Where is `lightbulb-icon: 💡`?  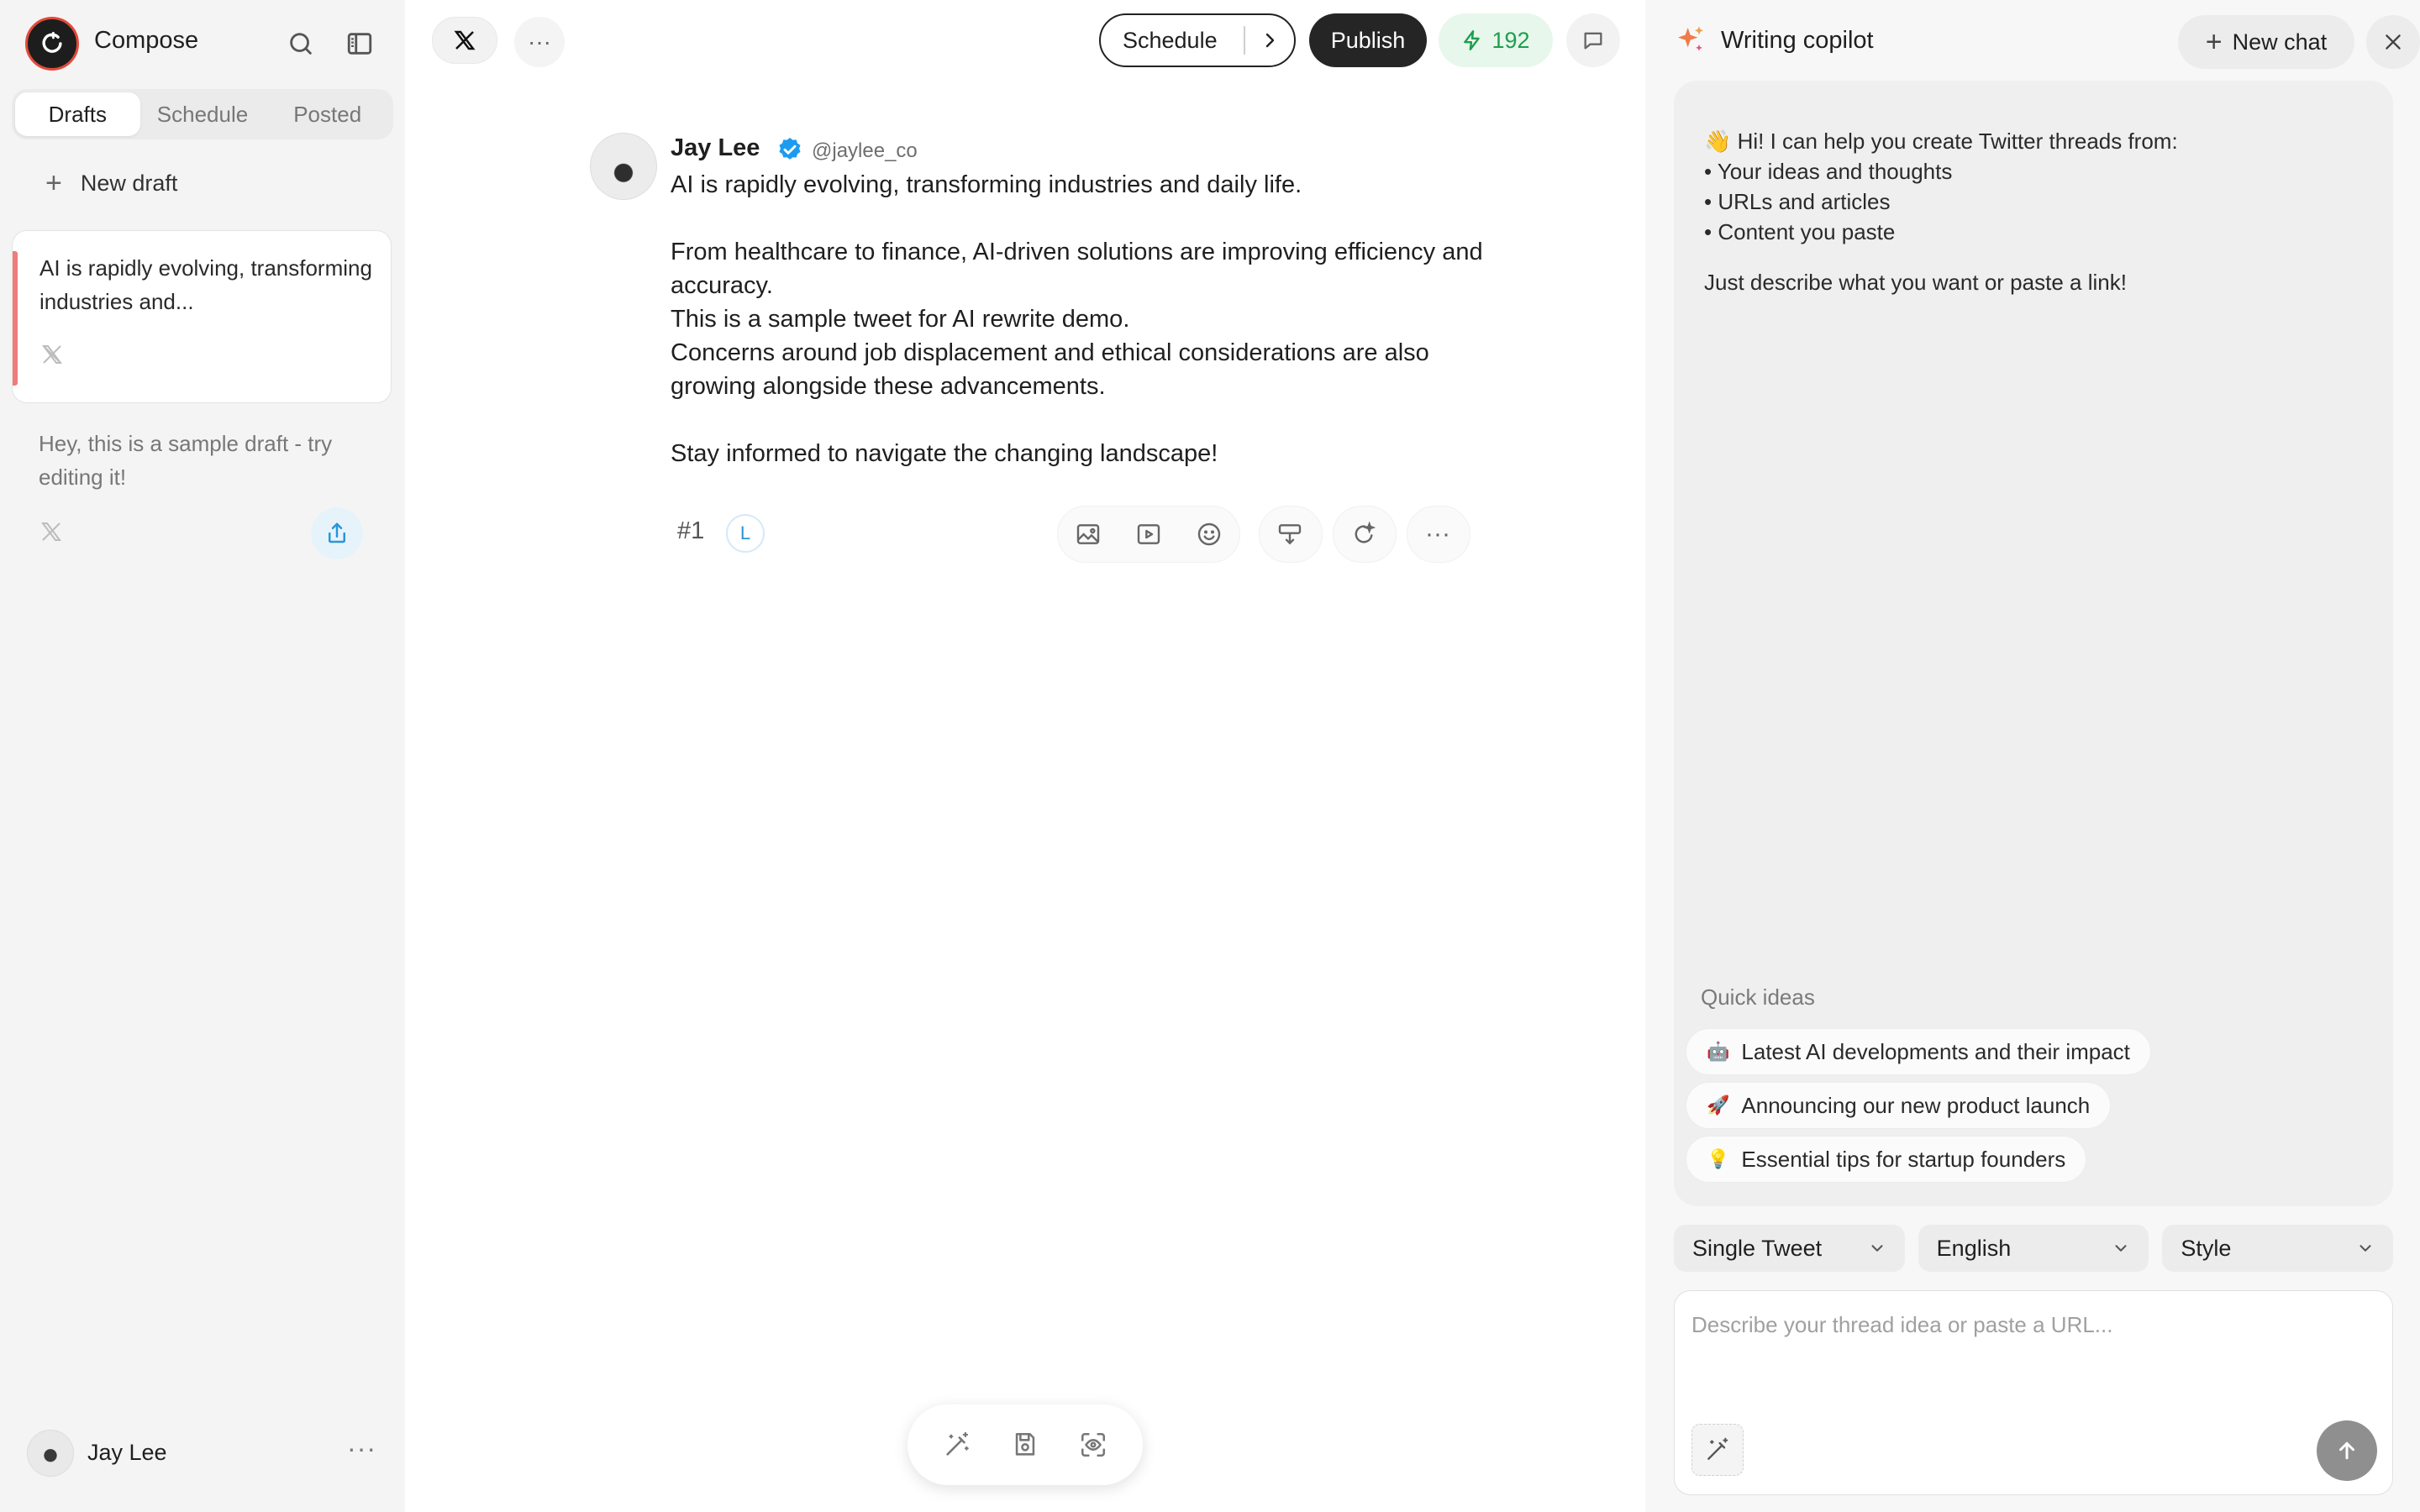
lightbulb-icon: 💡 is located at coordinates (1718, 1158).